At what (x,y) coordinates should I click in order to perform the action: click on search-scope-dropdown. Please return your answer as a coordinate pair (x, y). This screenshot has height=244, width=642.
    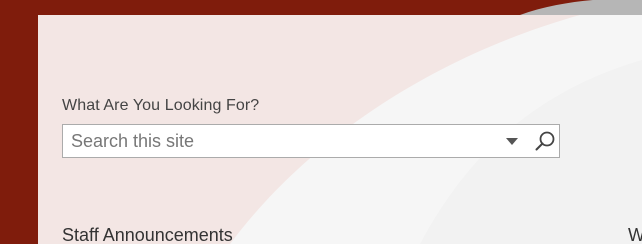
    Looking at the image, I should click on (513, 141).